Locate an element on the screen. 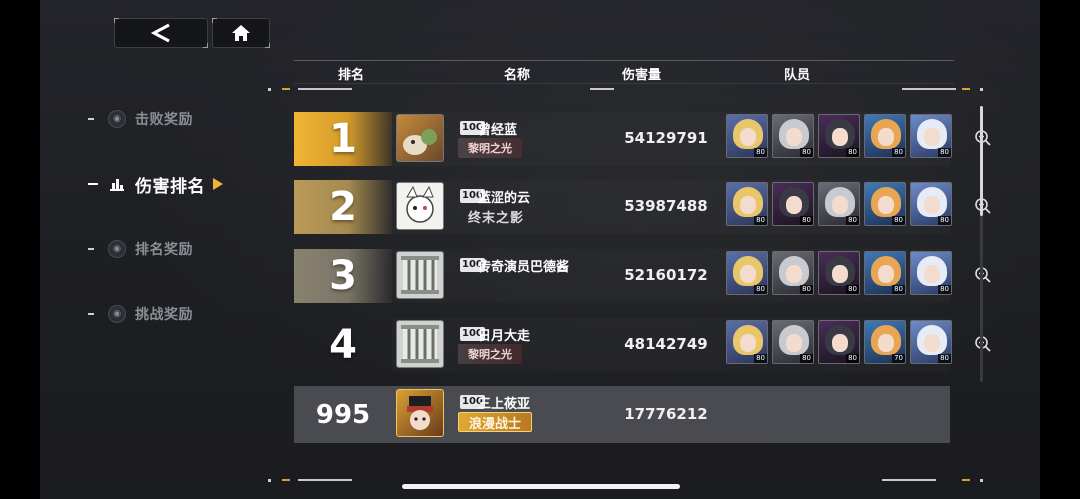 The image size is (1080, 499). team-members: 80 80 80 80 80 is located at coordinates (839, 136).